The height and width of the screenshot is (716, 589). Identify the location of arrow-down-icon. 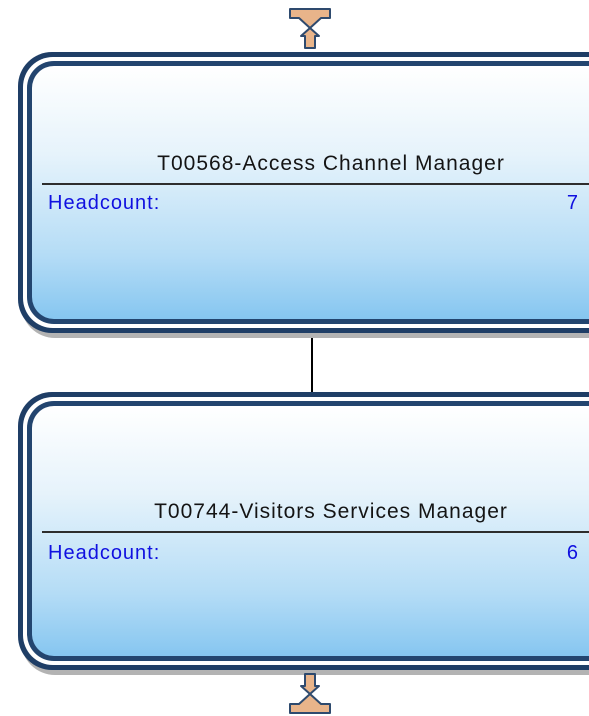
(310, 694).